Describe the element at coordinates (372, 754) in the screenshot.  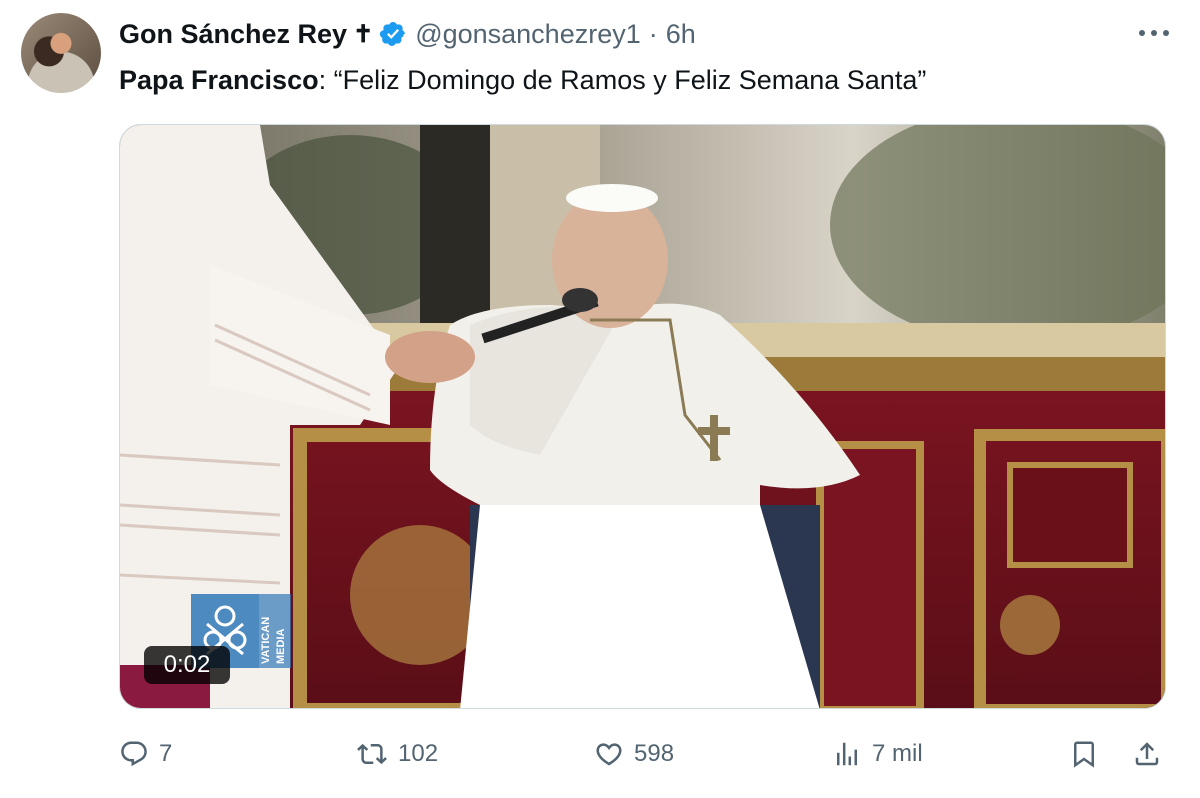
I see `repost-icon` at that location.